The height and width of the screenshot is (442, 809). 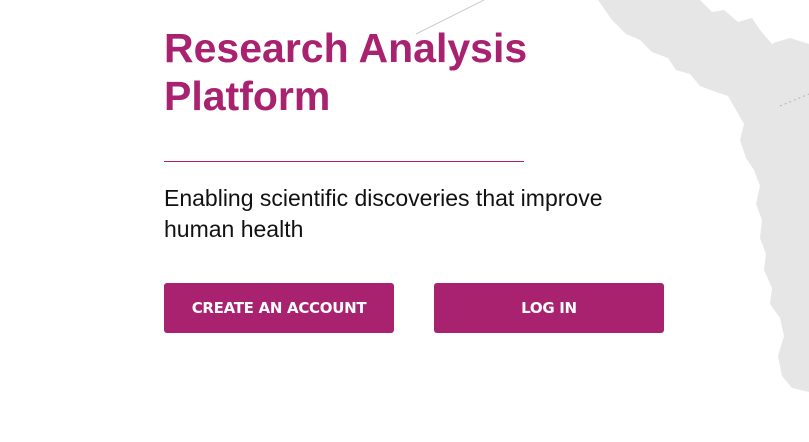 I want to click on title-divider, so click(x=344, y=161).